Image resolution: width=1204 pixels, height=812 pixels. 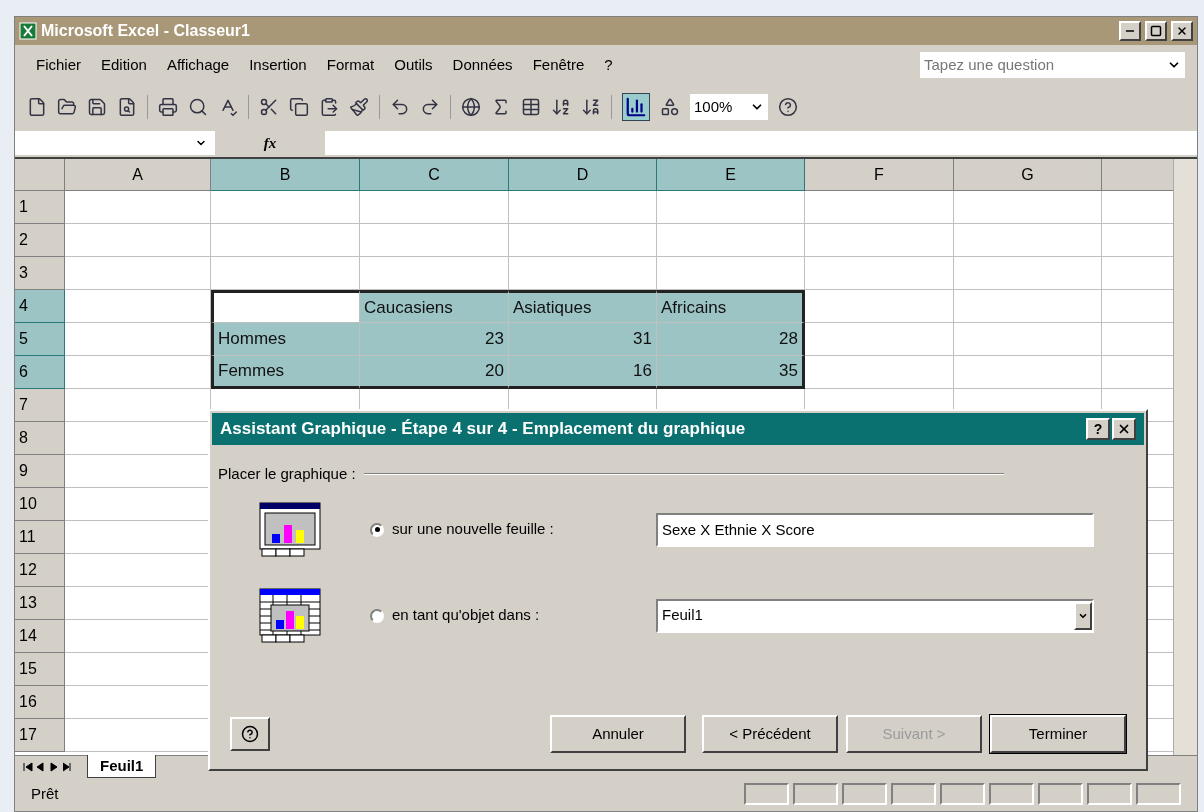 What do you see at coordinates (40, 537) in the screenshot?
I see `row-header: 11` at bounding box center [40, 537].